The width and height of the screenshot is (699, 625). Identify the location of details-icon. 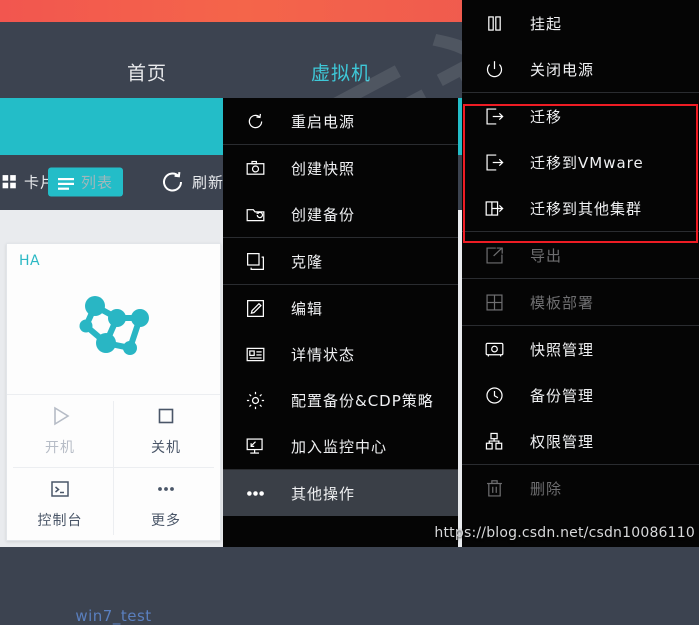
(255, 354).